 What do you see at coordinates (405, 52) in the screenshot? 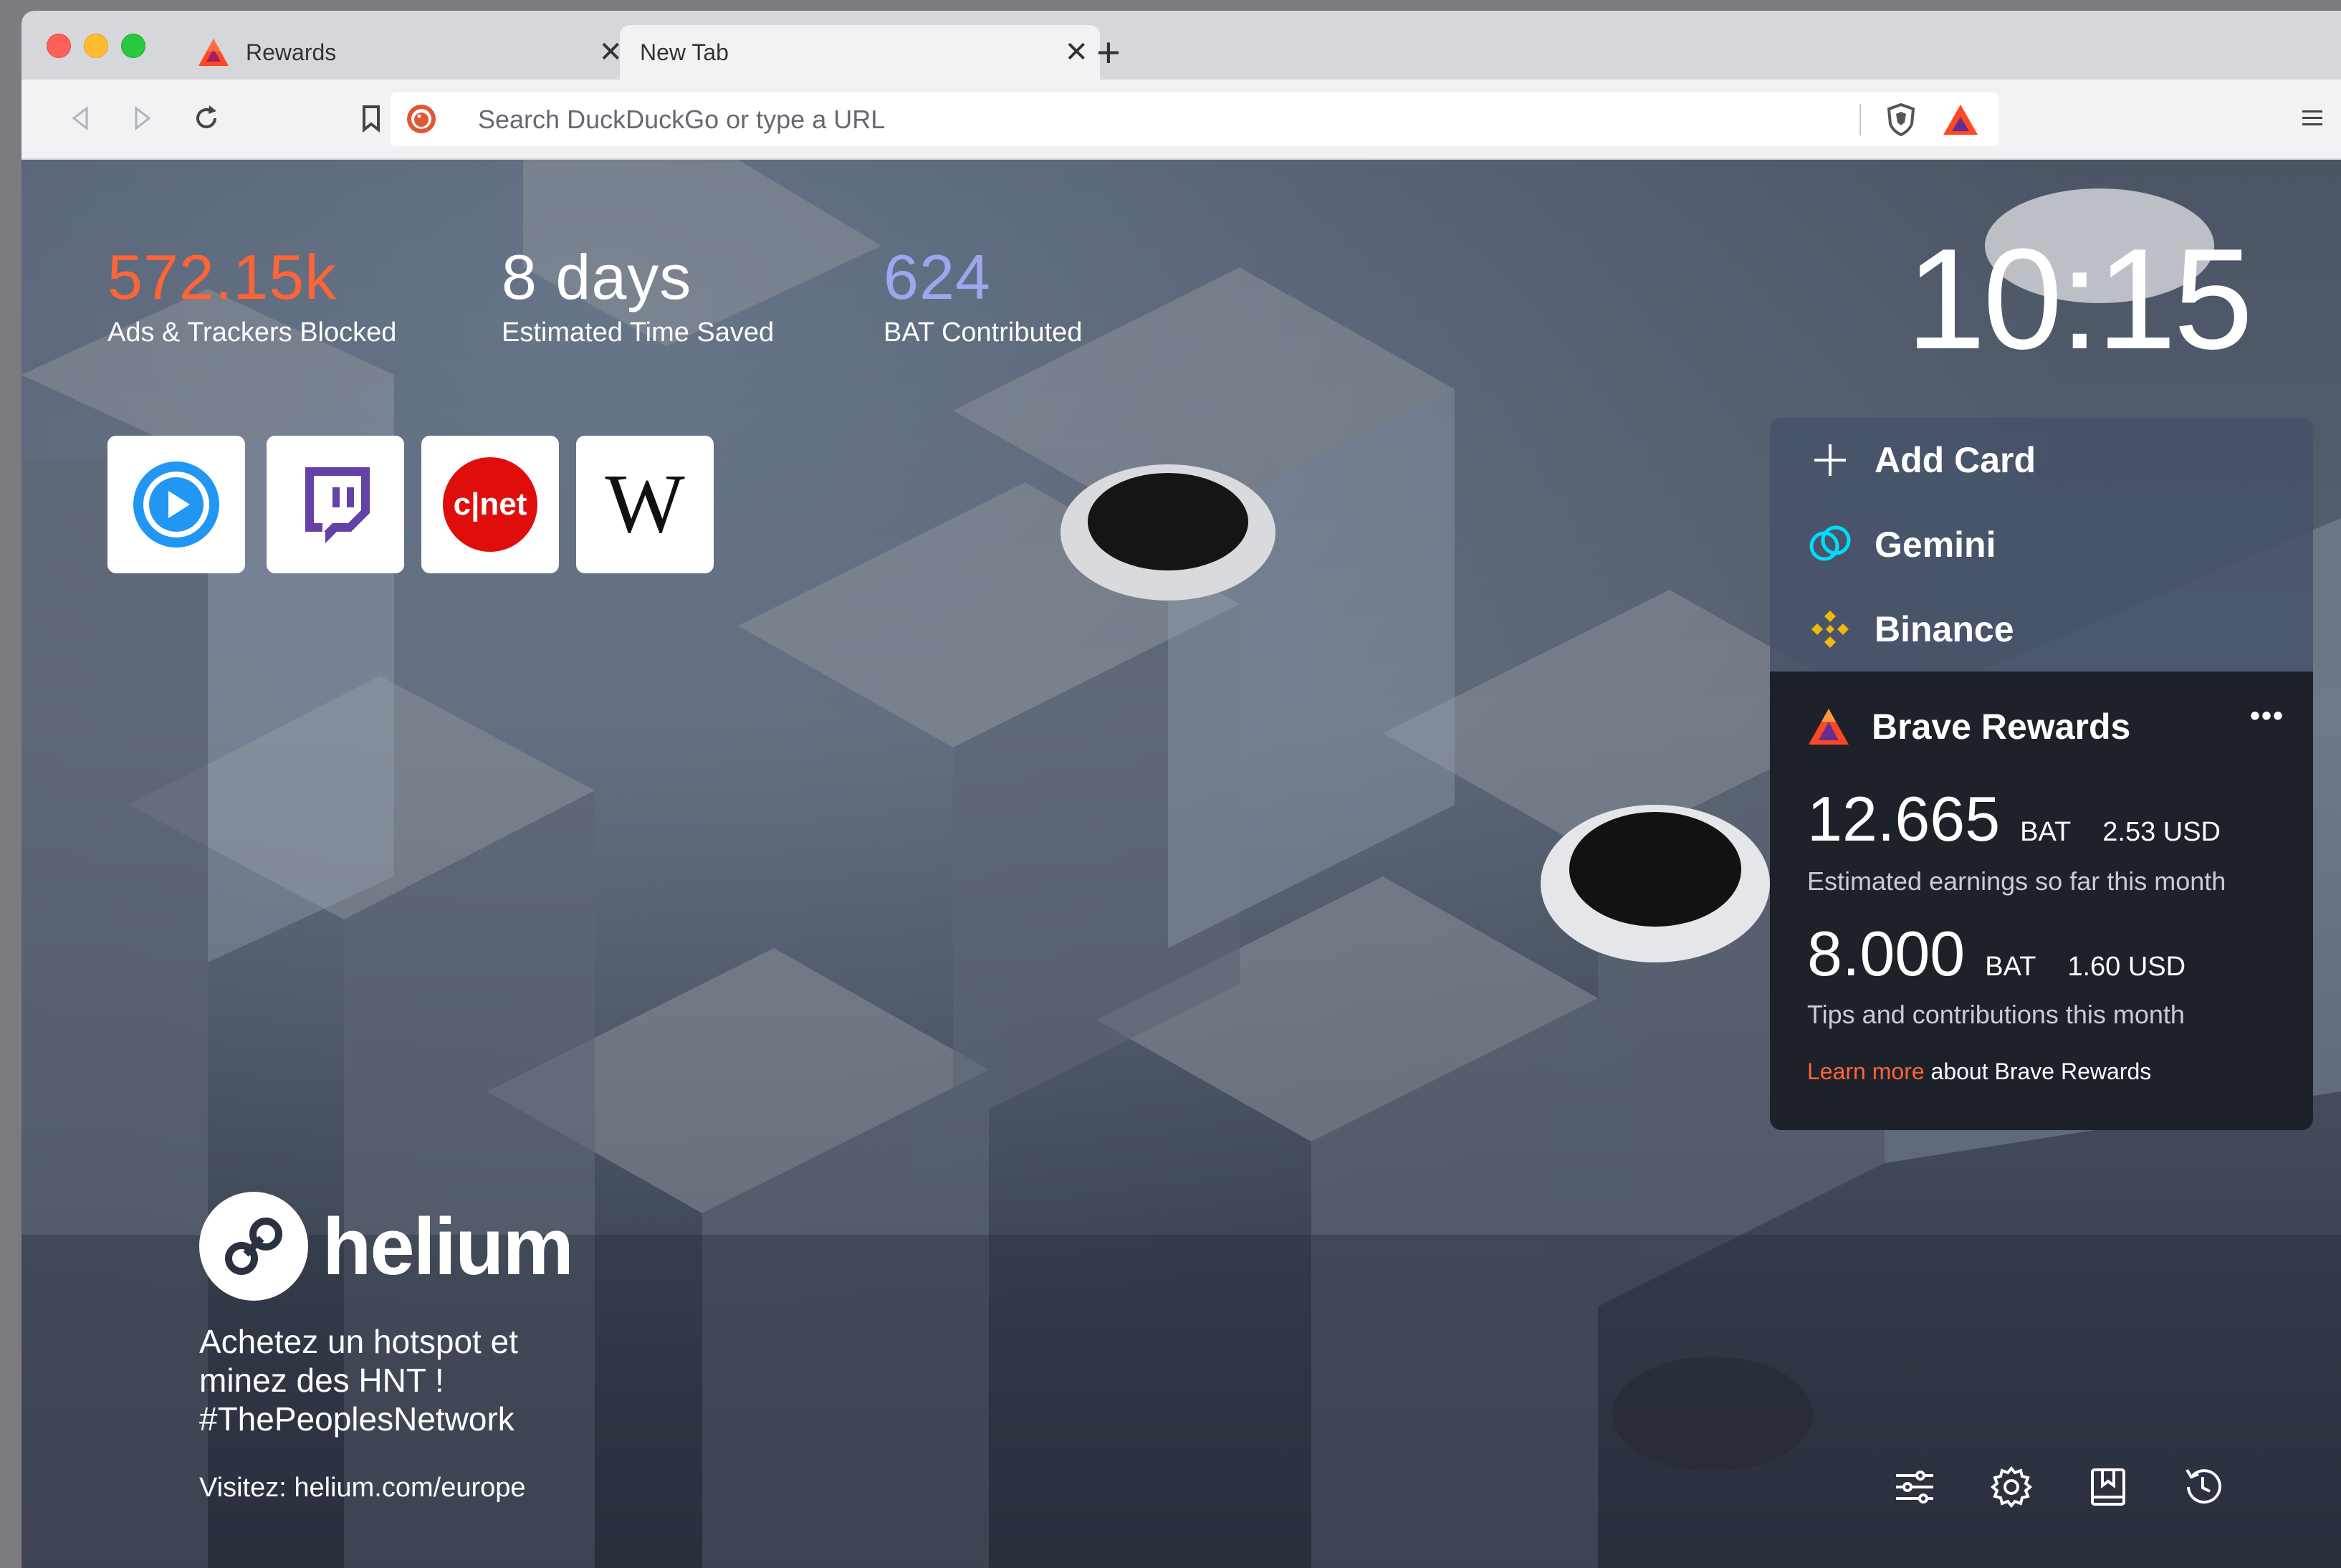
I see `tab-rewards: Rewards ✕` at bounding box center [405, 52].